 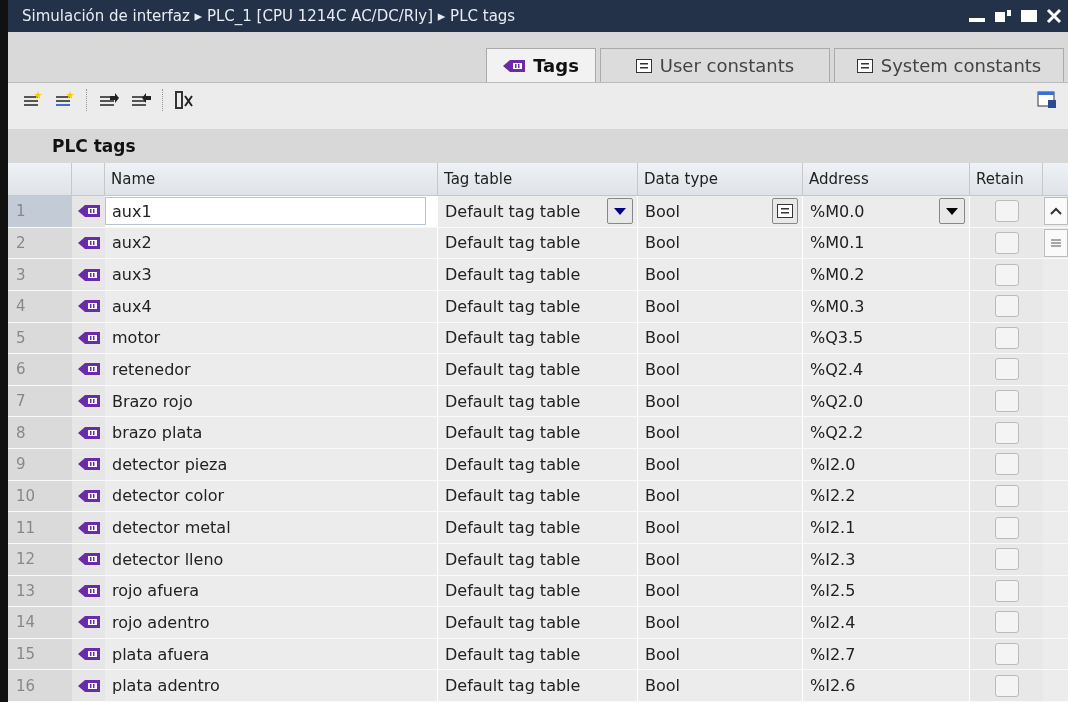 I want to click on column-header: Name, so click(x=271, y=179).